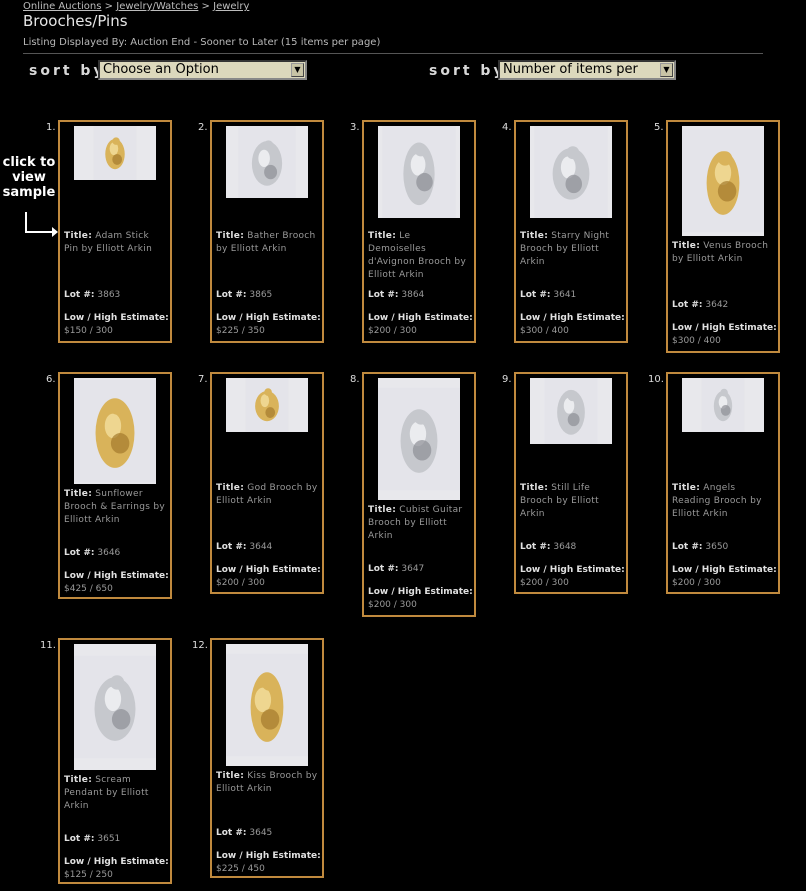  I want to click on item-estimate: Low / High Estimate: $125 / 250, so click(116, 869).